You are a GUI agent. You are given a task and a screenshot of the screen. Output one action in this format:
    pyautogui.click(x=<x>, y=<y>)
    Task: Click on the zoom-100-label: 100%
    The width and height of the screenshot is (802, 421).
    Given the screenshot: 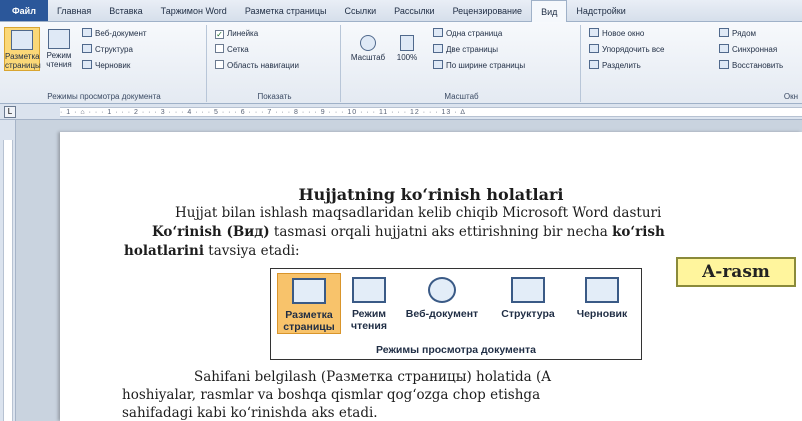 What is the action you would take?
    pyautogui.click(x=407, y=57)
    